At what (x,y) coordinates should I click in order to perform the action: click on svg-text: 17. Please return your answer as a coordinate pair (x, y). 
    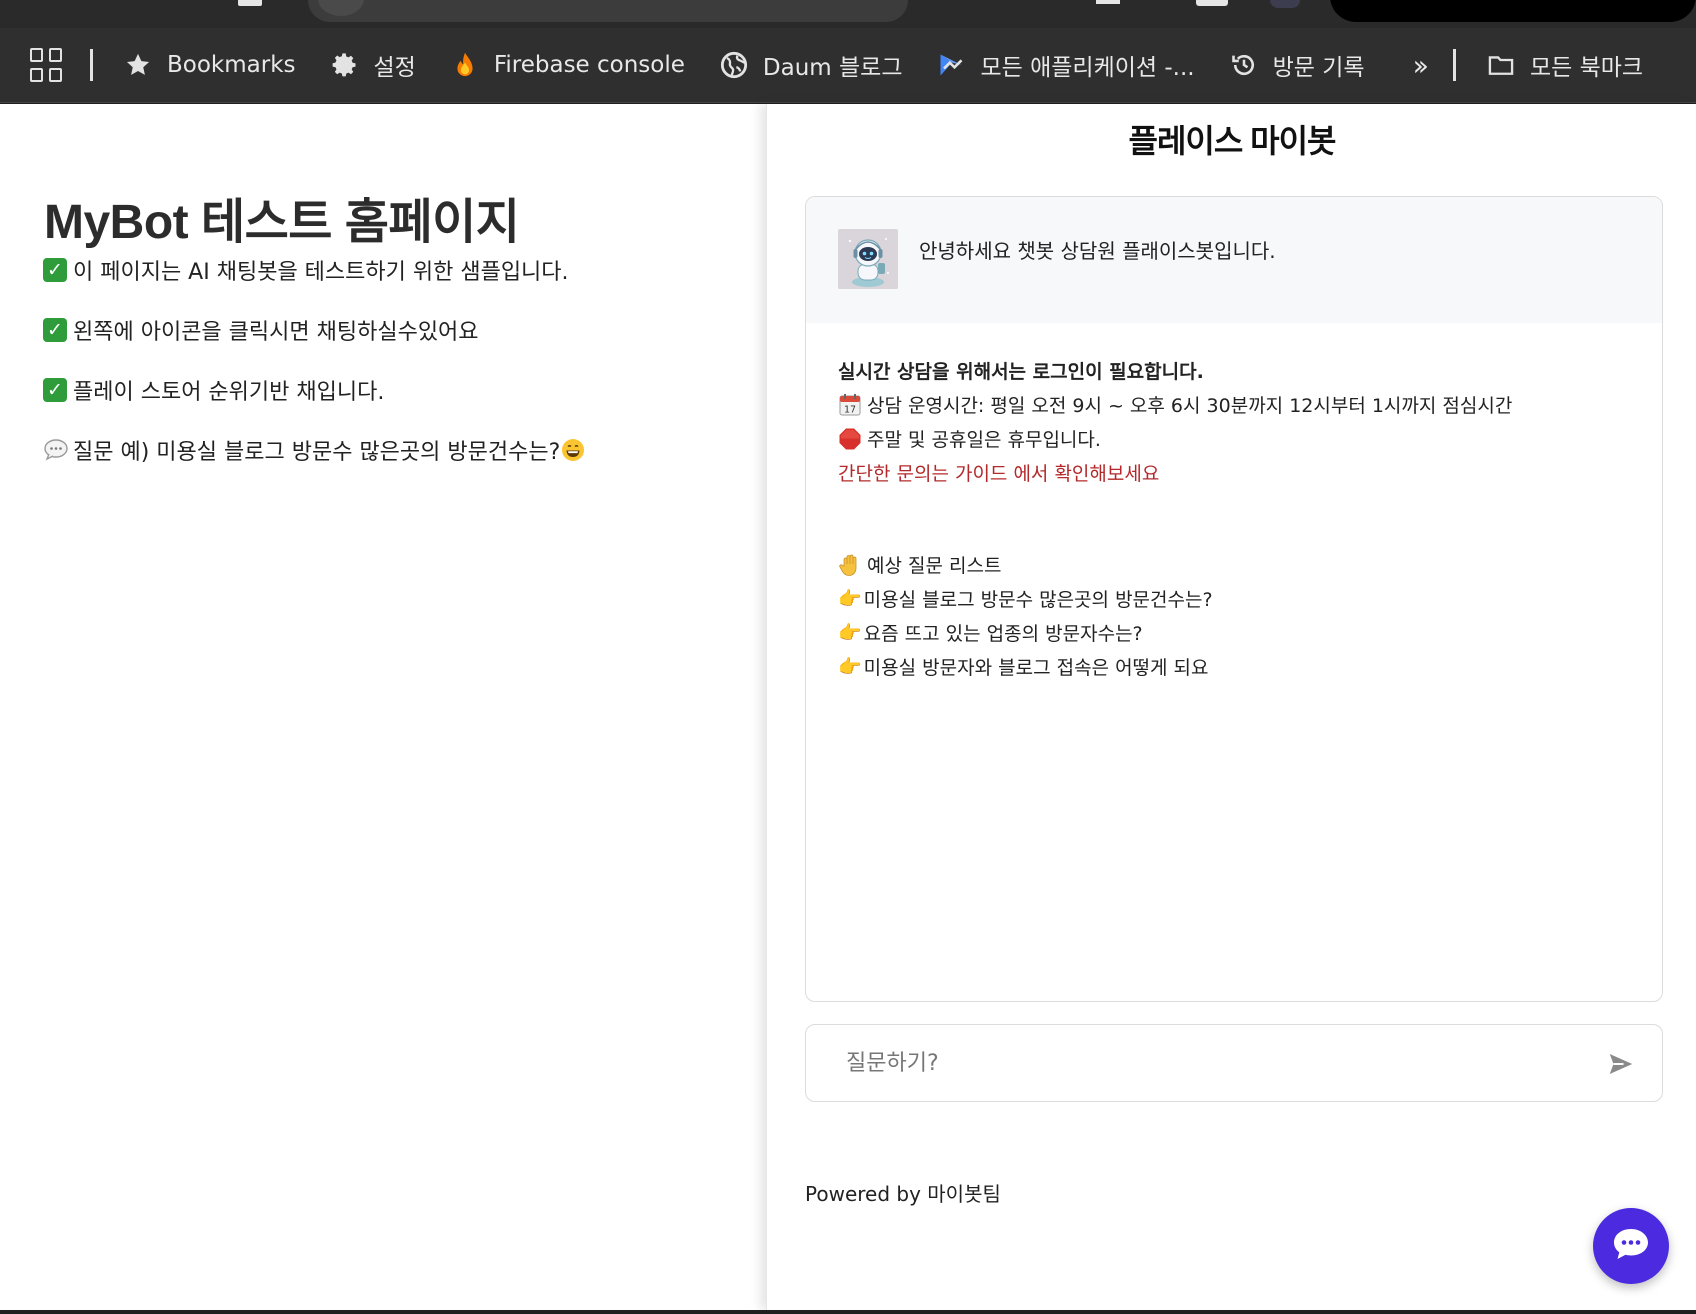
    Looking at the image, I should click on (850, 409).